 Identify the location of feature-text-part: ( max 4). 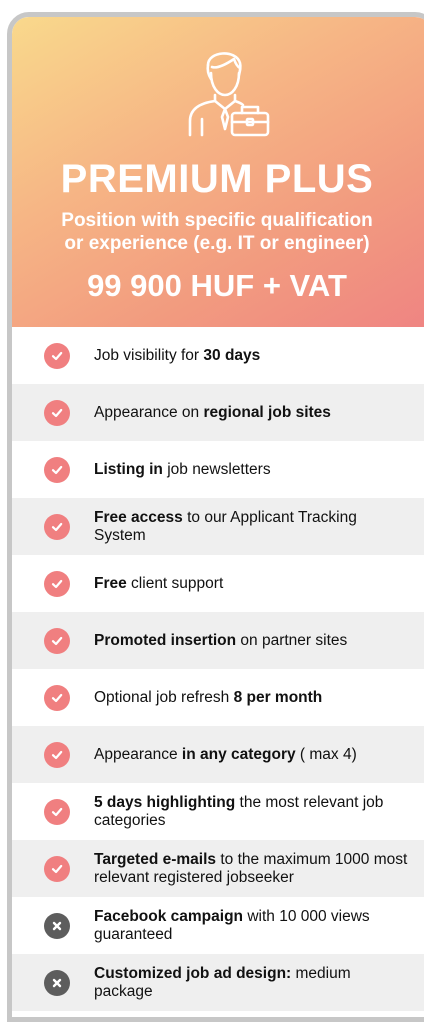
(326, 754).